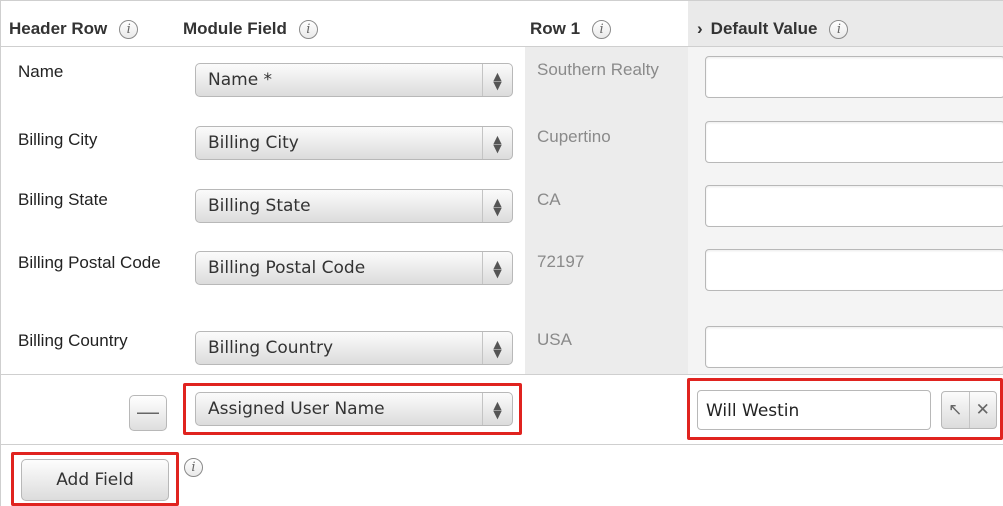 This screenshot has width=1003, height=506. I want to click on remove-field-button: —, so click(148, 413).